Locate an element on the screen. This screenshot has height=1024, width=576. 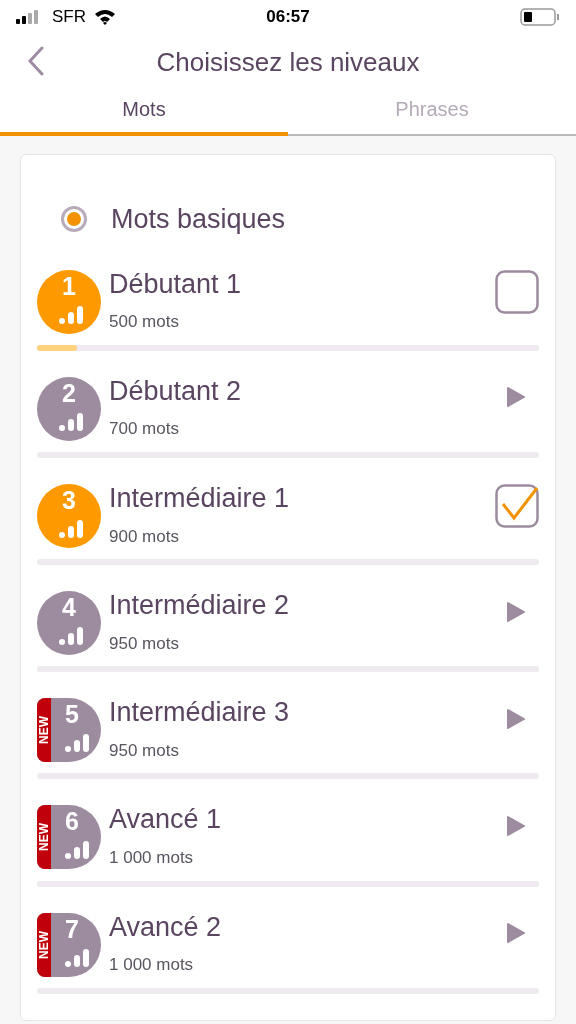
category-label: Mots basiques is located at coordinates (198, 219).